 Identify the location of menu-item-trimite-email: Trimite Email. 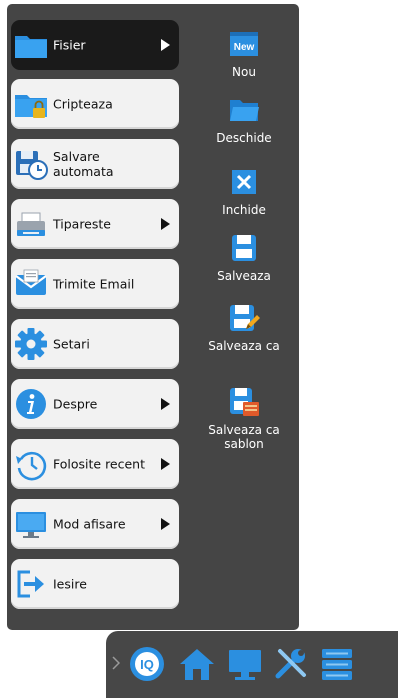
(95, 284).